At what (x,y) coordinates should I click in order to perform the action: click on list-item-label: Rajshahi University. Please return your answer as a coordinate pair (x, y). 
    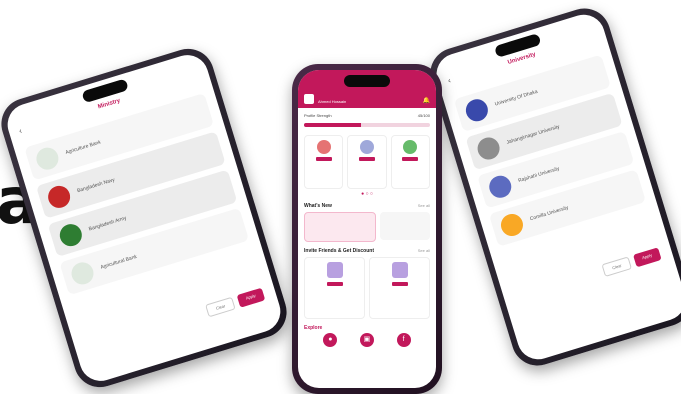
    Looking at the image, I should click on (539, 175).